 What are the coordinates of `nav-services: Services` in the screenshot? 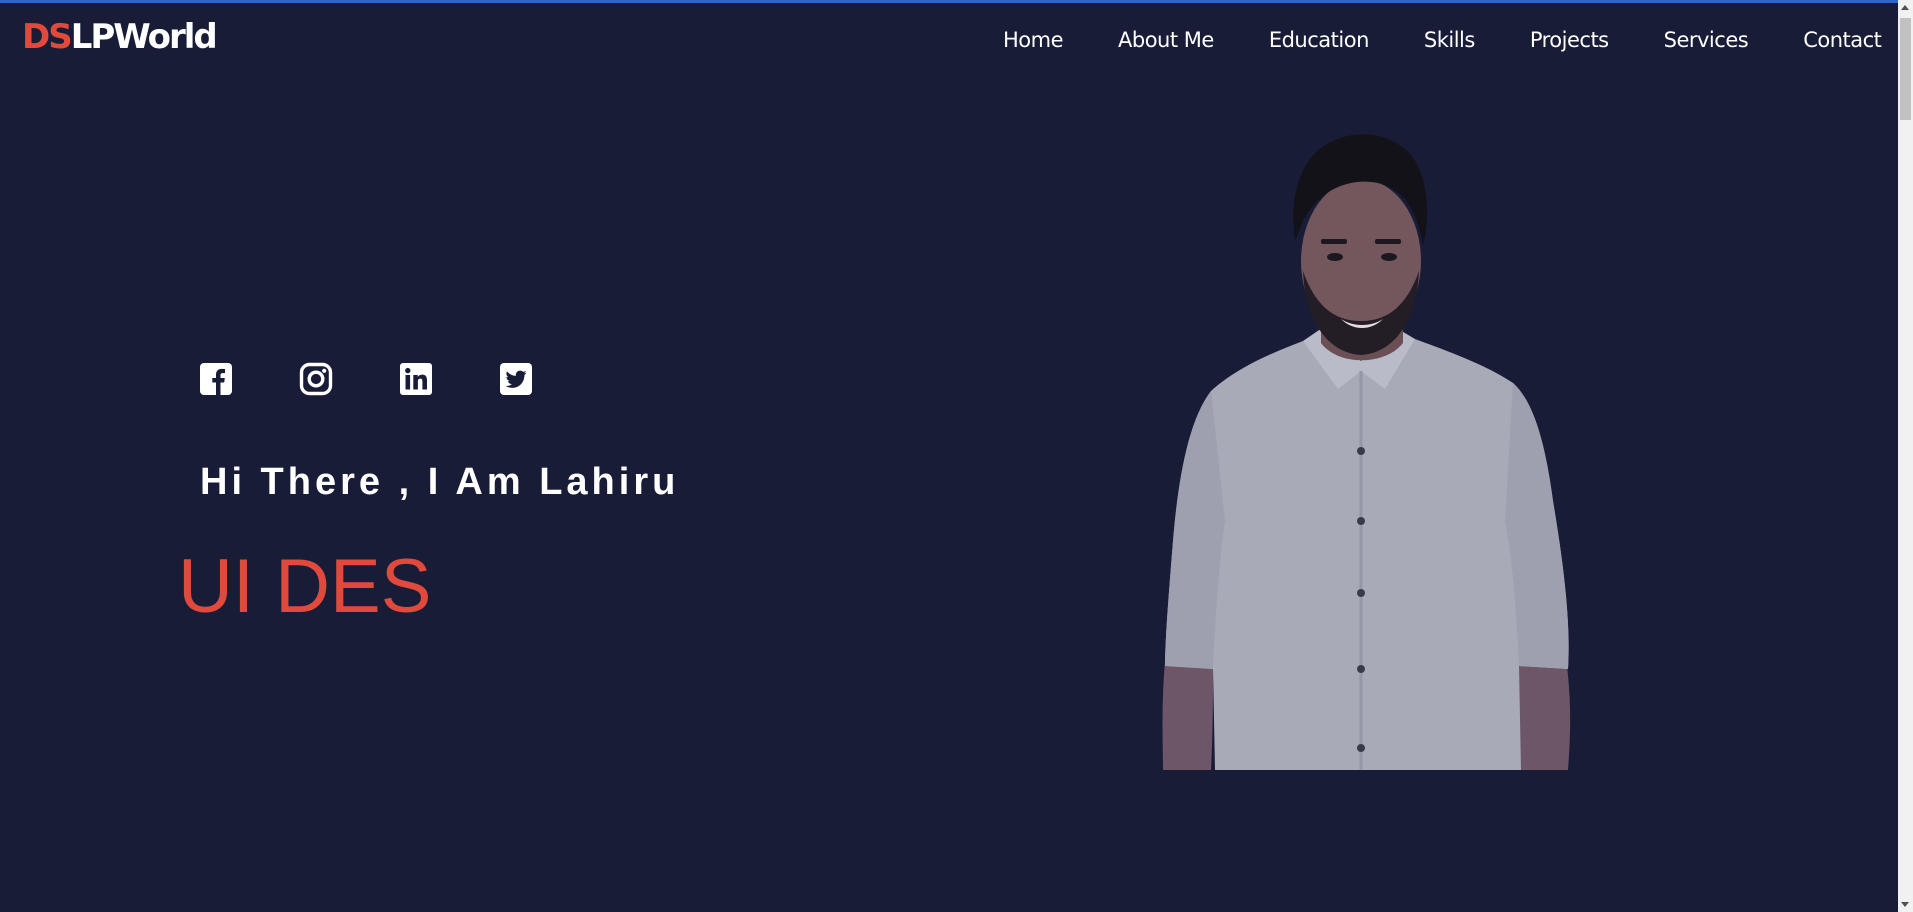 It's located at (1706, 40).